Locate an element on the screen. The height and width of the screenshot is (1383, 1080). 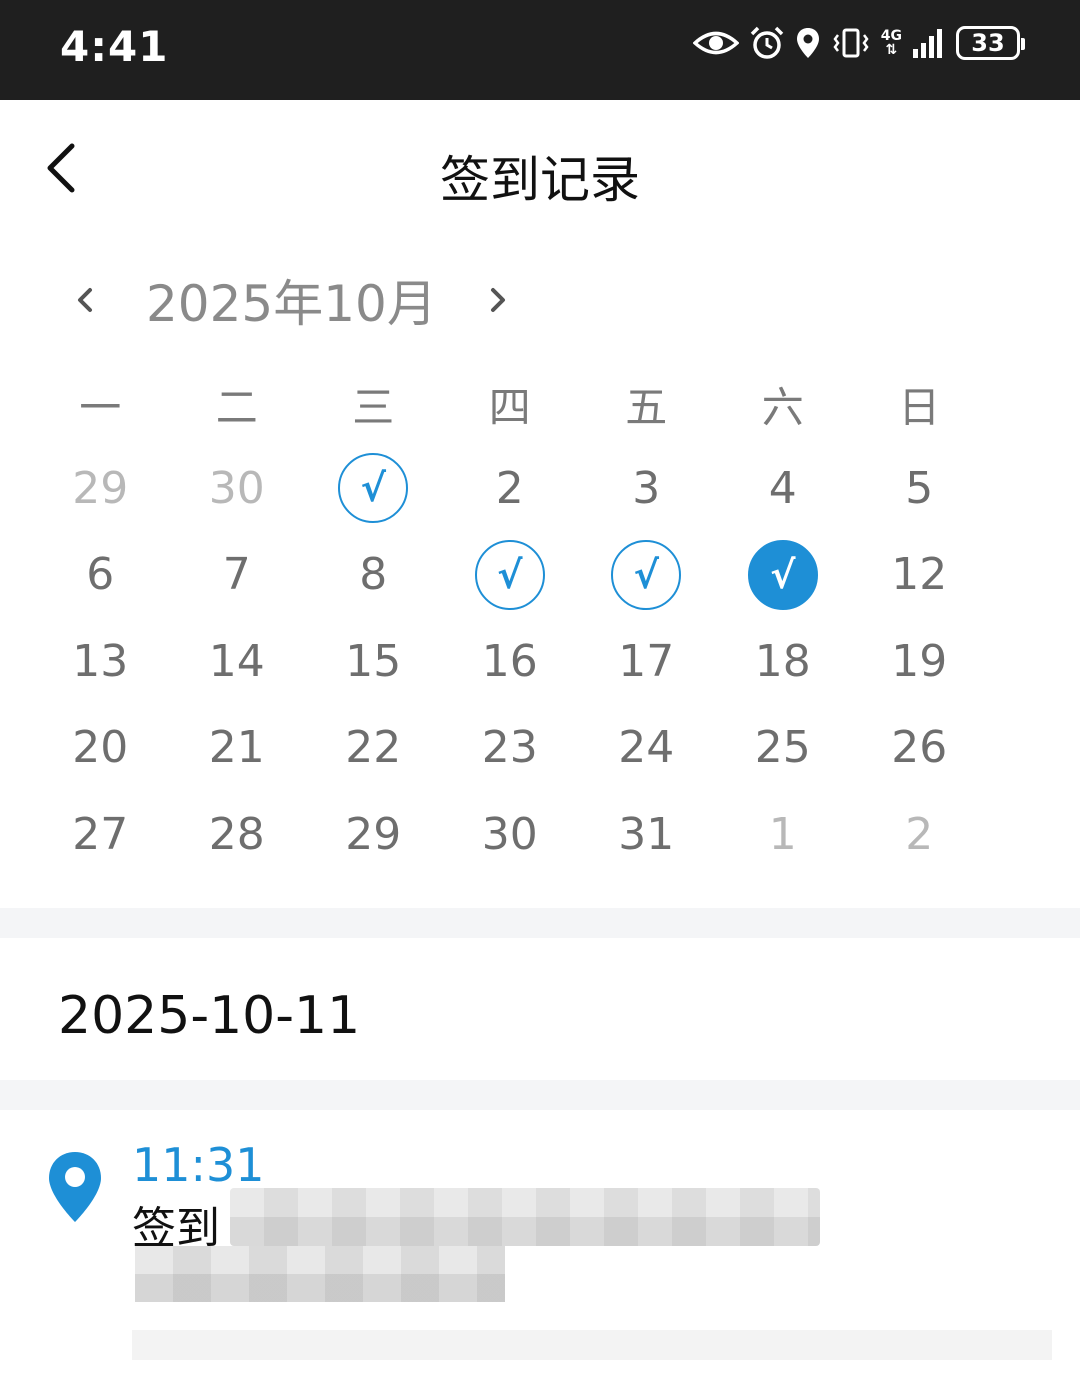
chevron-left-icon is located at coordinates (85, 300).